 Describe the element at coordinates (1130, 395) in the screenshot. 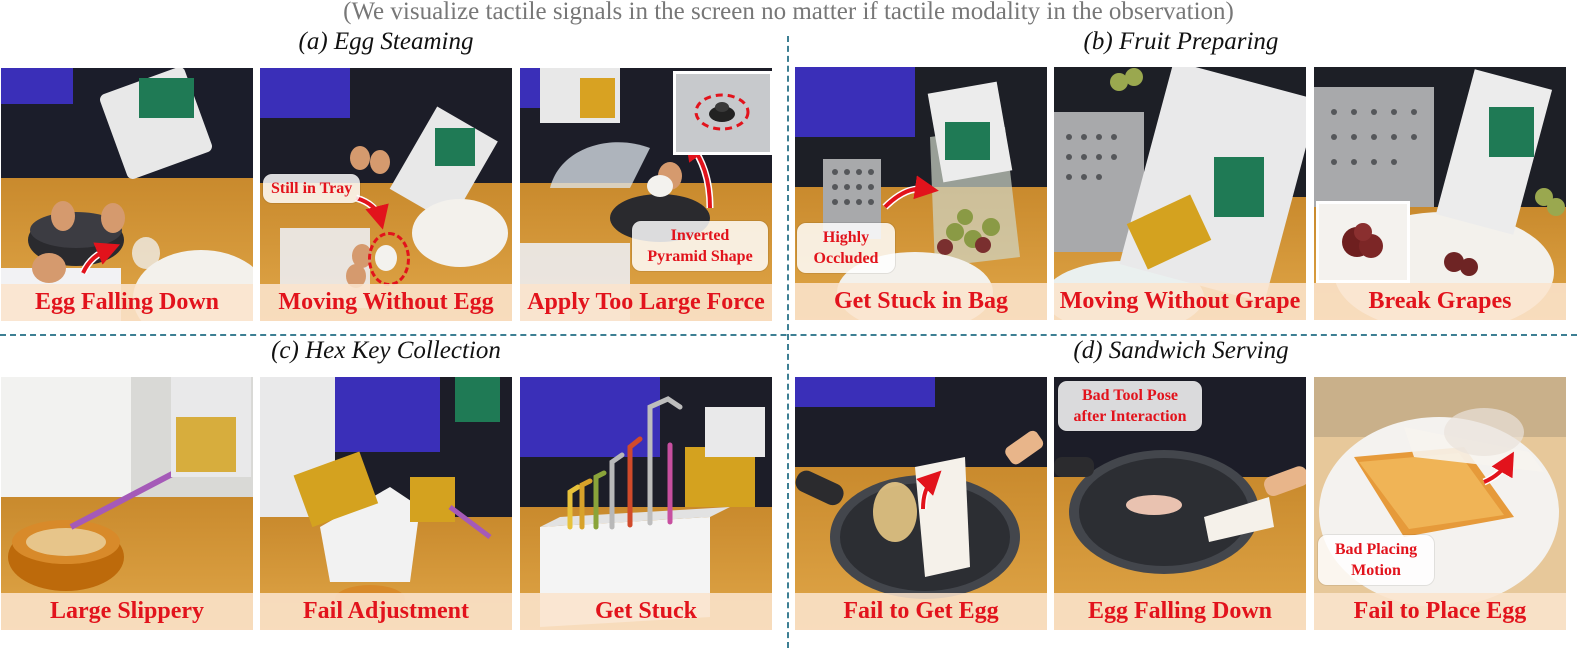

I see `callout-line: Bad Tool Pose` at that location.